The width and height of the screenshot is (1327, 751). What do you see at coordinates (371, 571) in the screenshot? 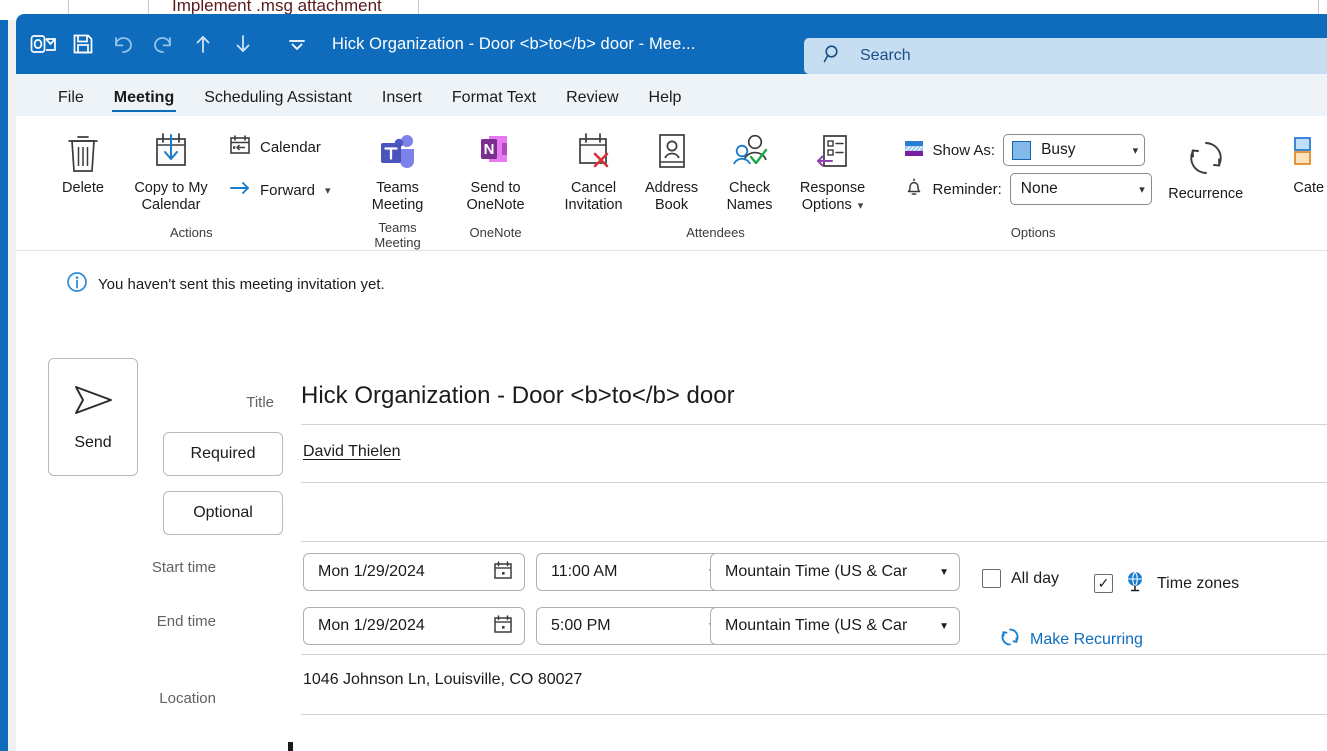
I see `start-date-value: Mon 1/29/2024` at bounding box center [371, 571].